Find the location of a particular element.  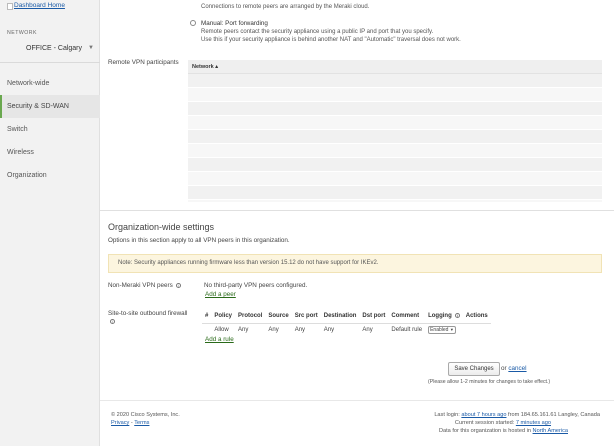

footer-links: Privacy - Terms is located at coordinates (130, 423).